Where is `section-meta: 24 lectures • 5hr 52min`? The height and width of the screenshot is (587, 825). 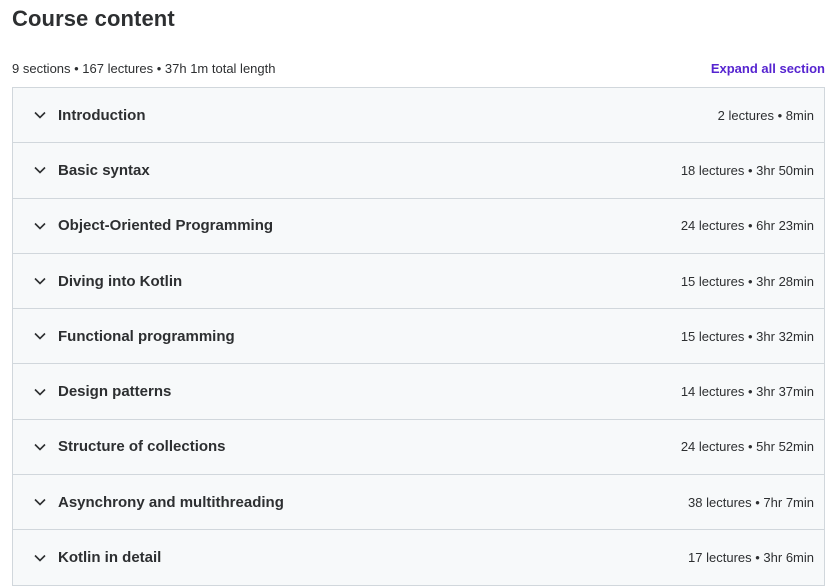 section-meta: 24 lectures • 5hr 52min is located at coordinates (747, 447).